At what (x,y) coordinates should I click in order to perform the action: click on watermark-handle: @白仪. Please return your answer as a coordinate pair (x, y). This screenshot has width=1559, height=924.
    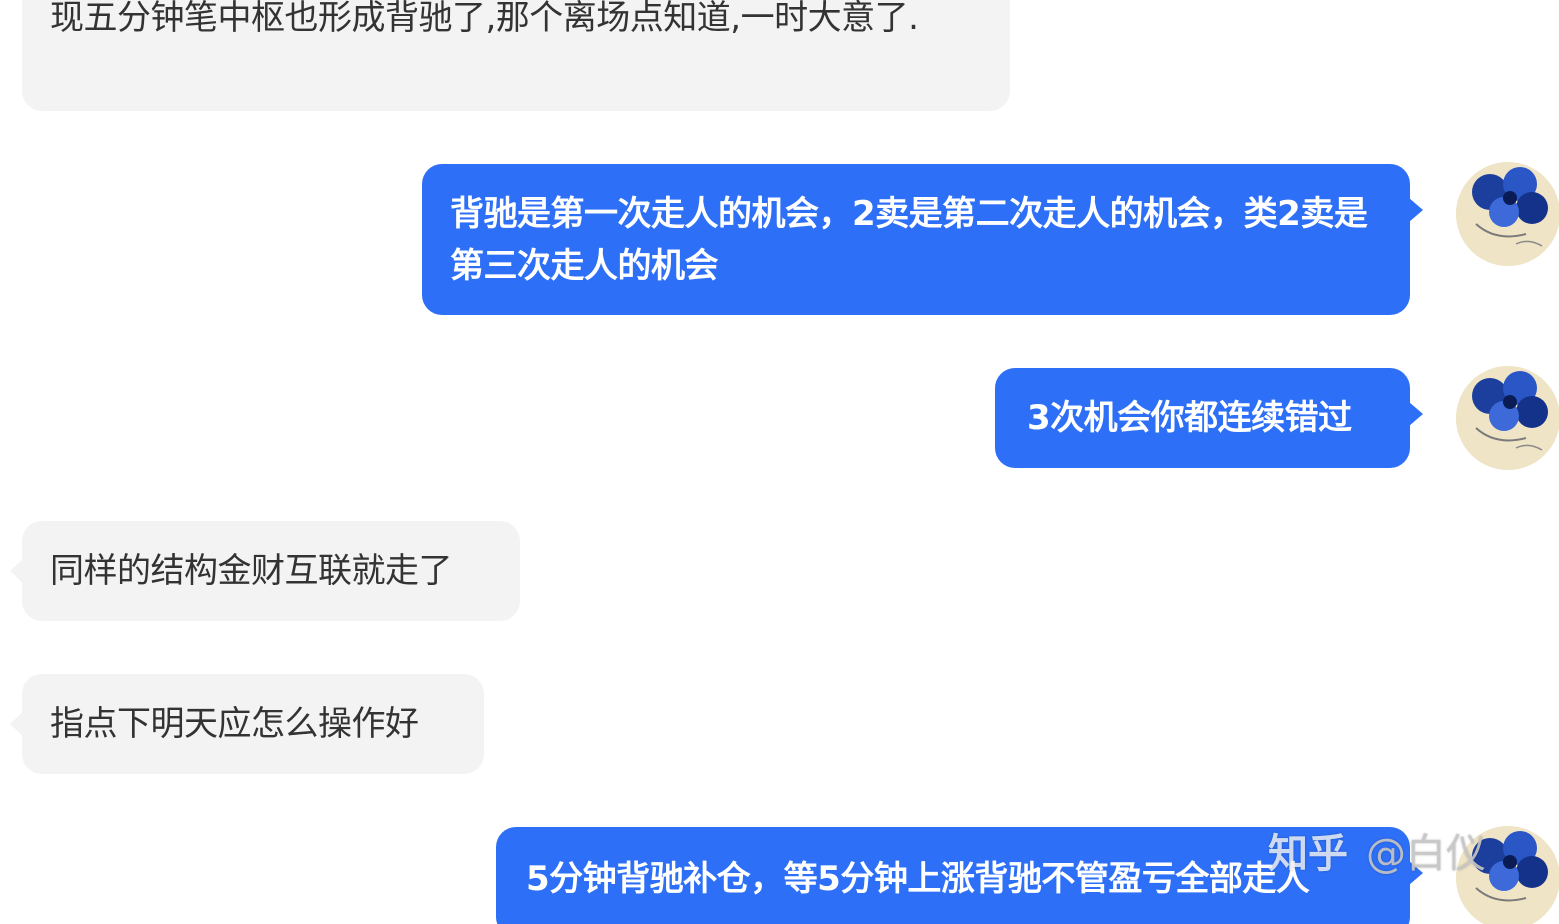
    Looking at the image, I should click on (1426, 854).